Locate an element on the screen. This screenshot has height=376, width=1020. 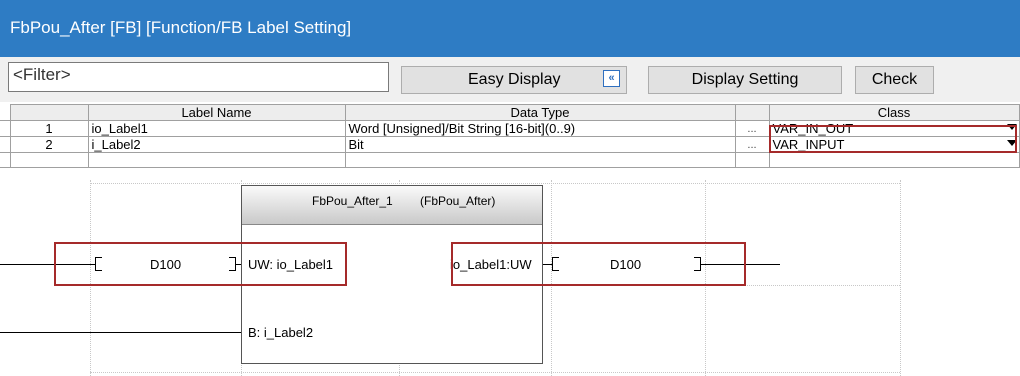
label-name-cell: i_Label2 is located at coordinates (216, 144).